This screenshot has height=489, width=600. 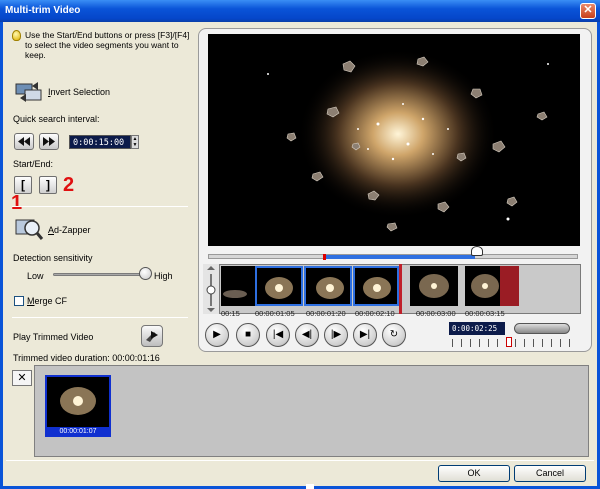 I want to click on taskbar-fragment, so click(x=310, y=486).